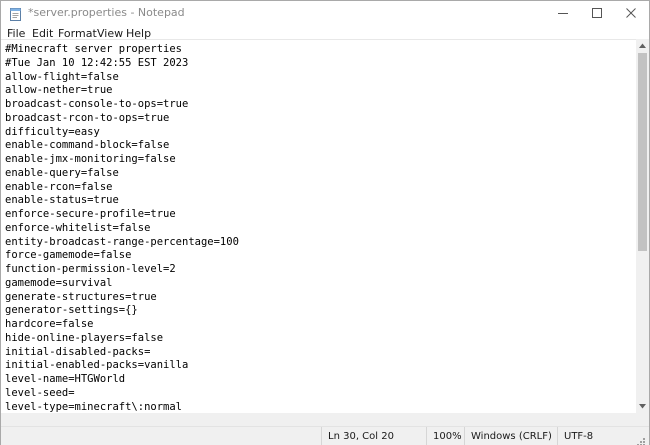 The height and width of the screenshot is (445, 650). I want to click on text-line: initial-disabled-packs=, so click(78, 351).